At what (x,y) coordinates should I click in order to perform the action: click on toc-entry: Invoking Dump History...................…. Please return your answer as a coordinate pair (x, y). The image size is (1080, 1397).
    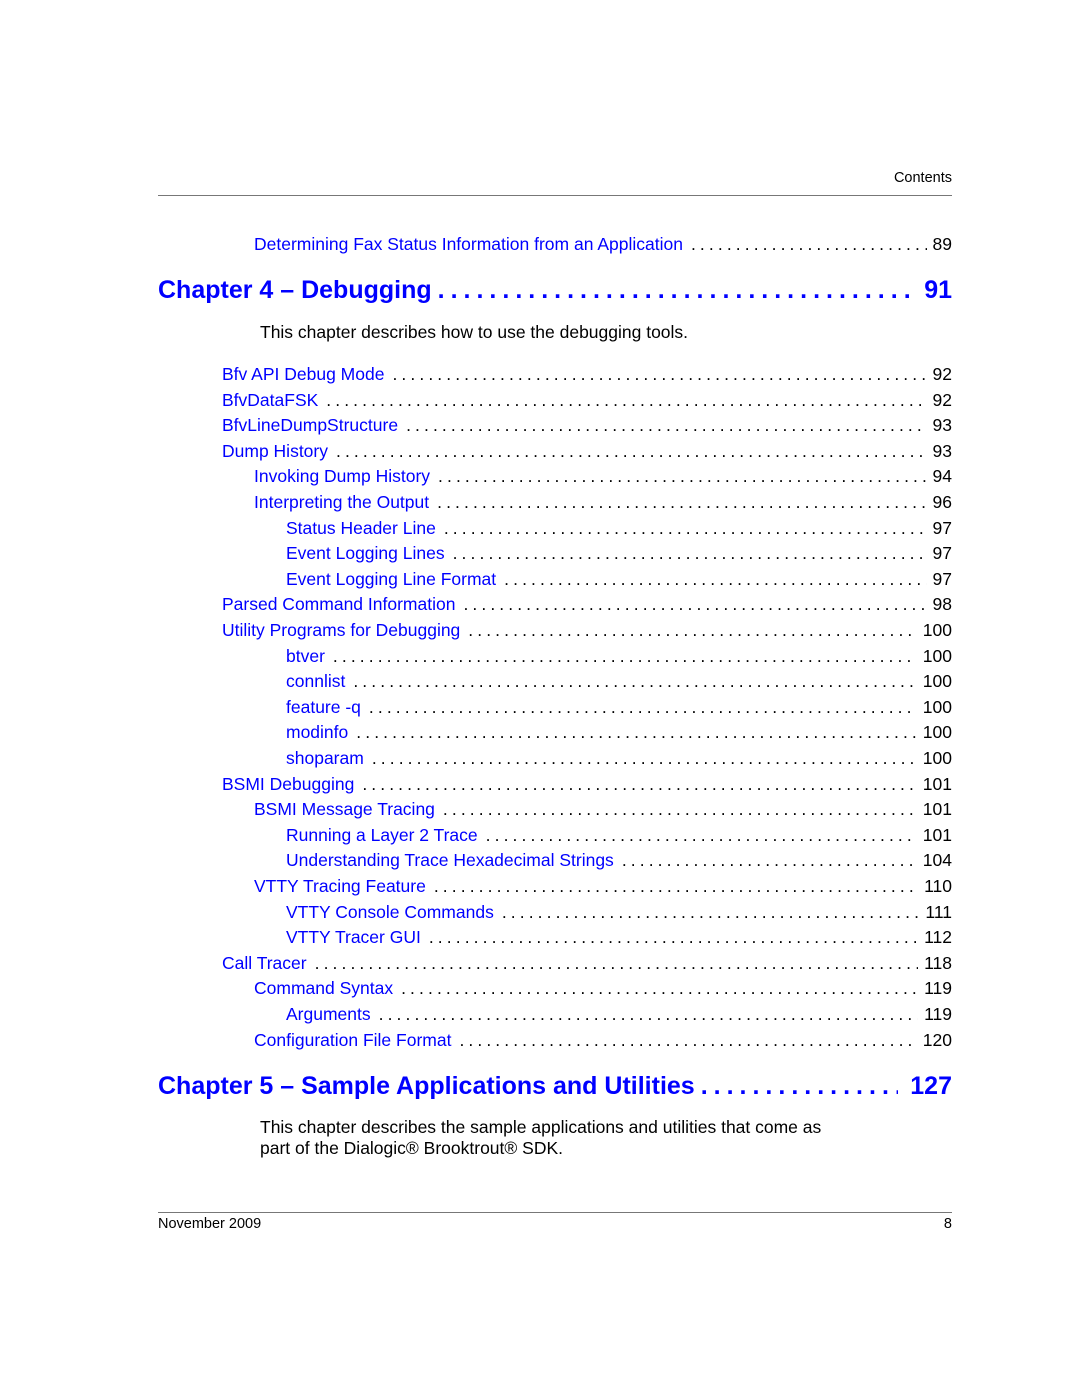
    Looking at the image, I should click on (603, 476).